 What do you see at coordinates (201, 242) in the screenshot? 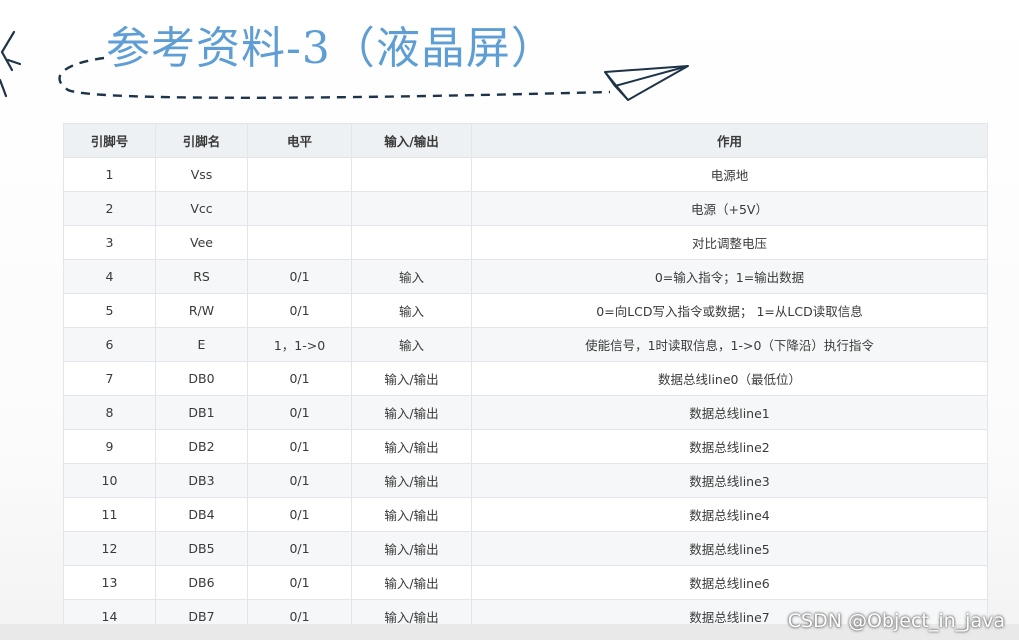
I see `cell-pin-name: Vee` at bounding box center [201, 242].